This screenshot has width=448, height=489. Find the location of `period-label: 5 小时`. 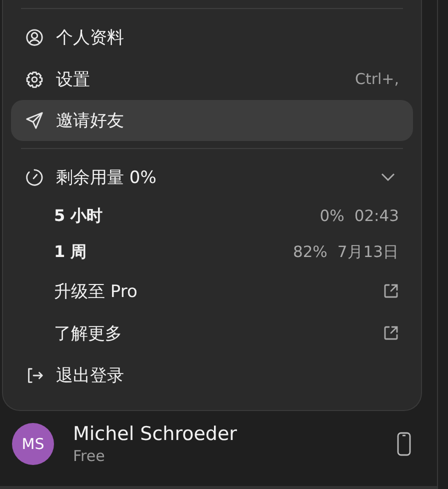

period-label: 5 小时 is located at coordinates (79, 216).